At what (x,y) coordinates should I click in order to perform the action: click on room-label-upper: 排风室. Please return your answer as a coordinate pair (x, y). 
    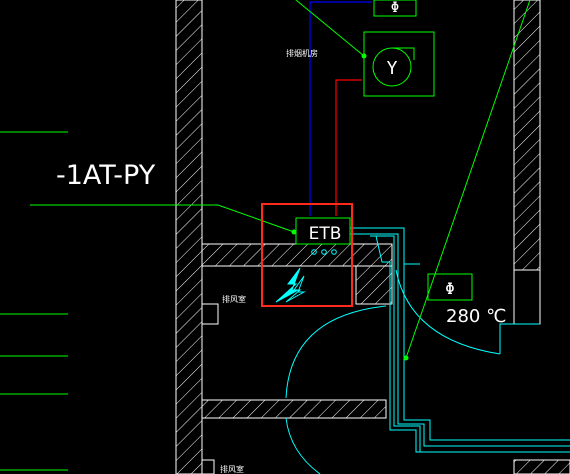
    Looking at the image, I should click on (234, 299).